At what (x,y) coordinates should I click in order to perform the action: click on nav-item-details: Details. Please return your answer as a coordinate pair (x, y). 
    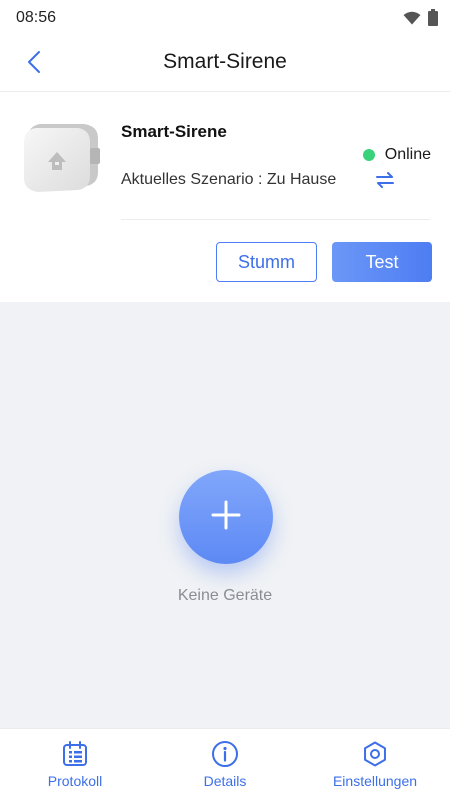
    Looking at the image, I should click on (225, 764).